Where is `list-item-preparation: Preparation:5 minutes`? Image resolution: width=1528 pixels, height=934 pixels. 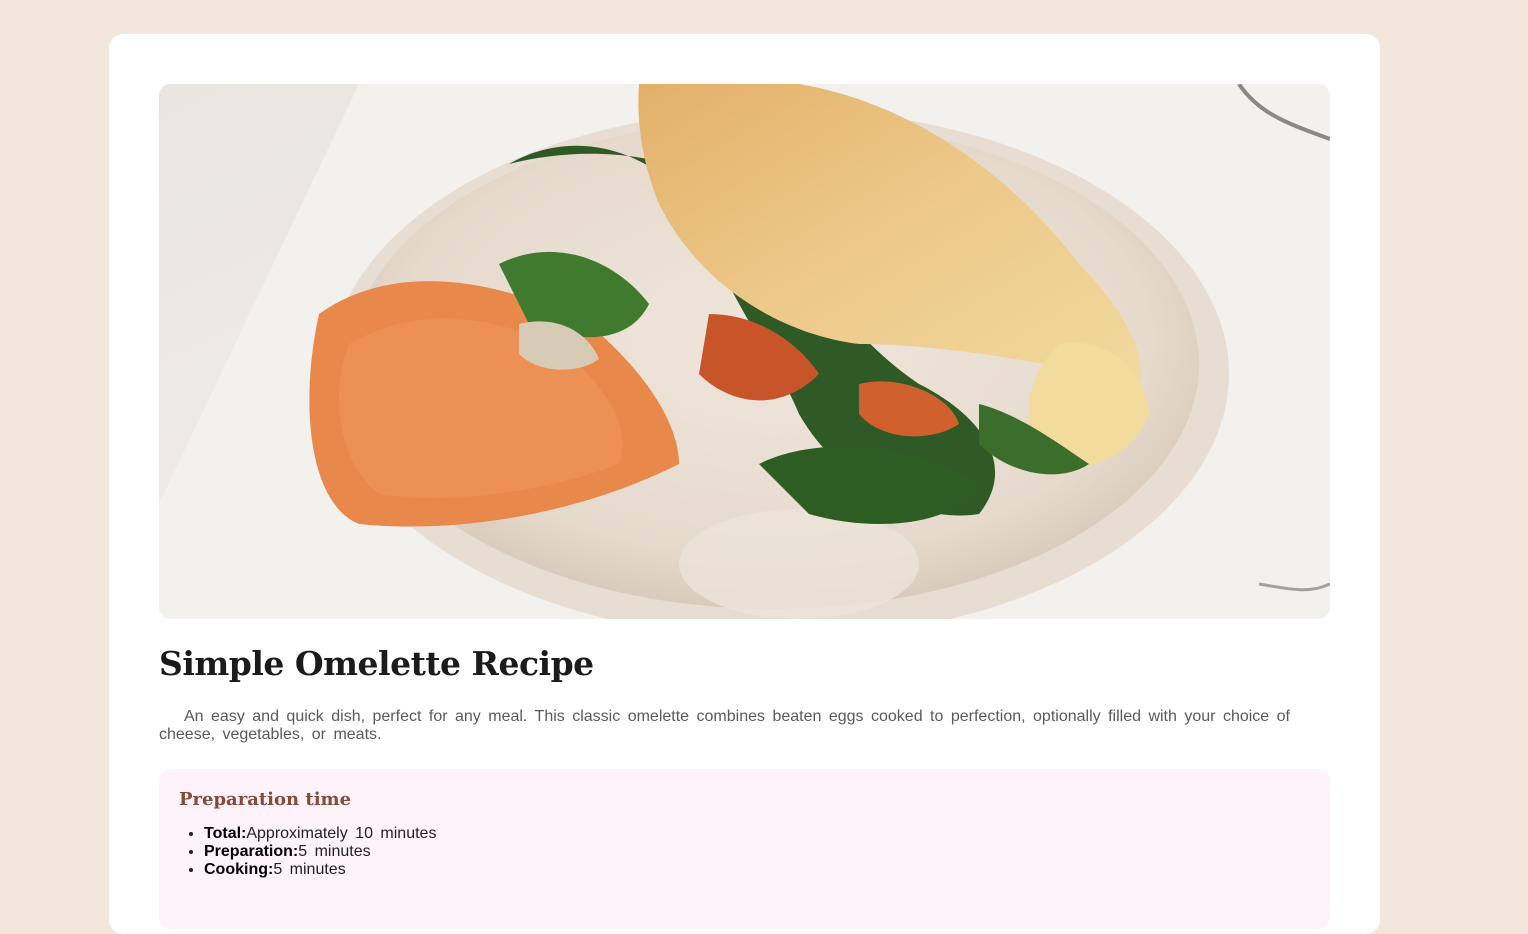 list-item-preparation: Preparation:5 minutes is located at coordinates (320, 852).